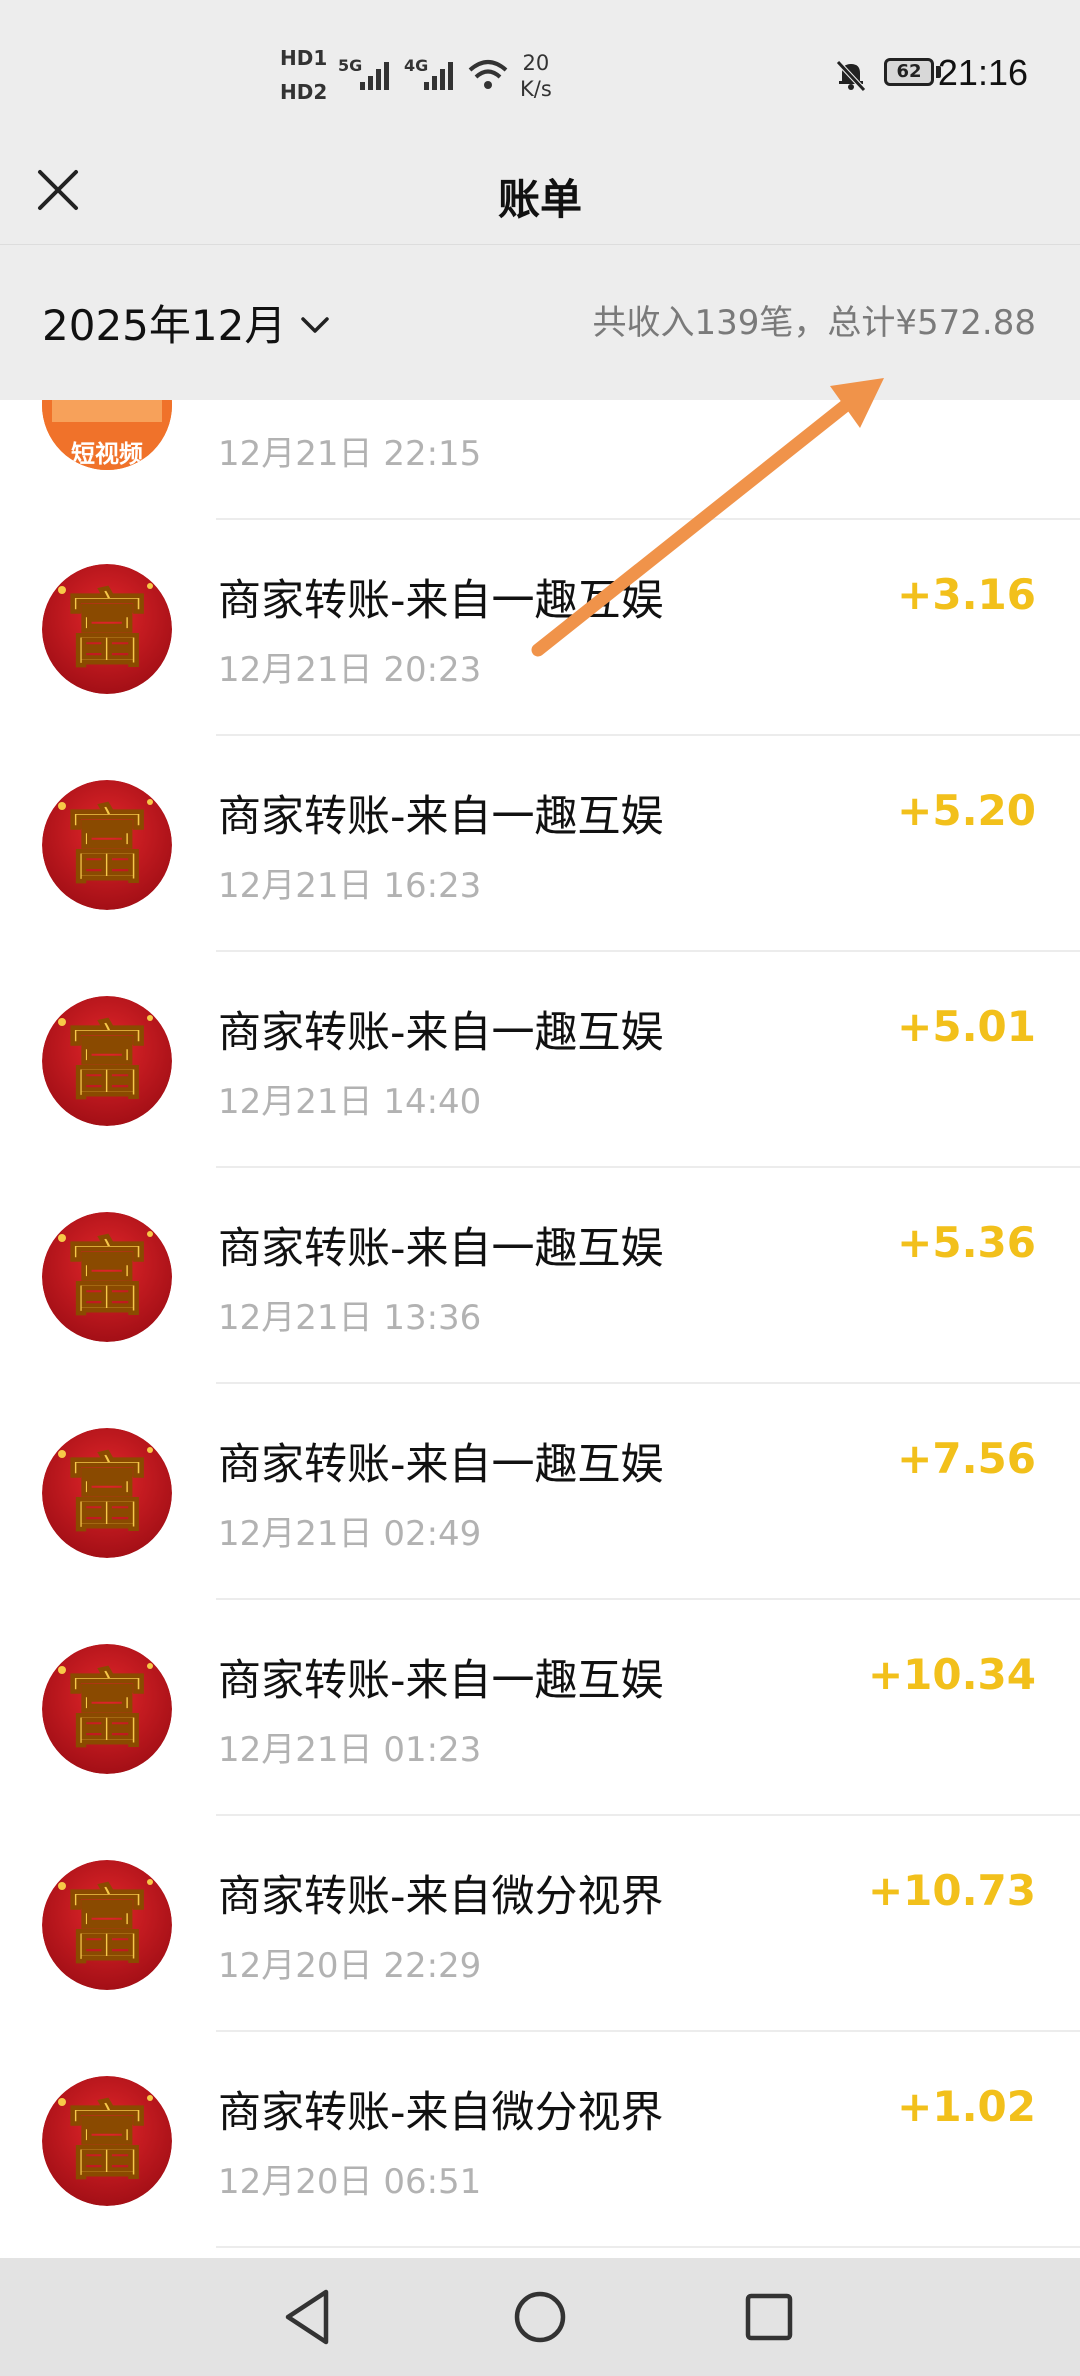 Image resolution: width=1080 pixels, height=2376 pixels. I want to click on avatar-text: 短视频, so click(107, 454).